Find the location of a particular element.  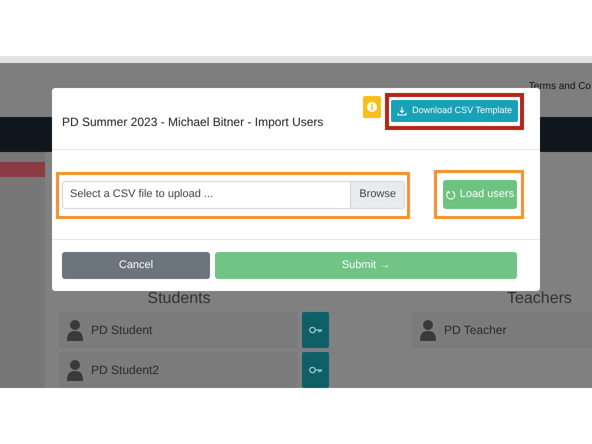

submit-button: Submit → is located at coordinates (366, 265).